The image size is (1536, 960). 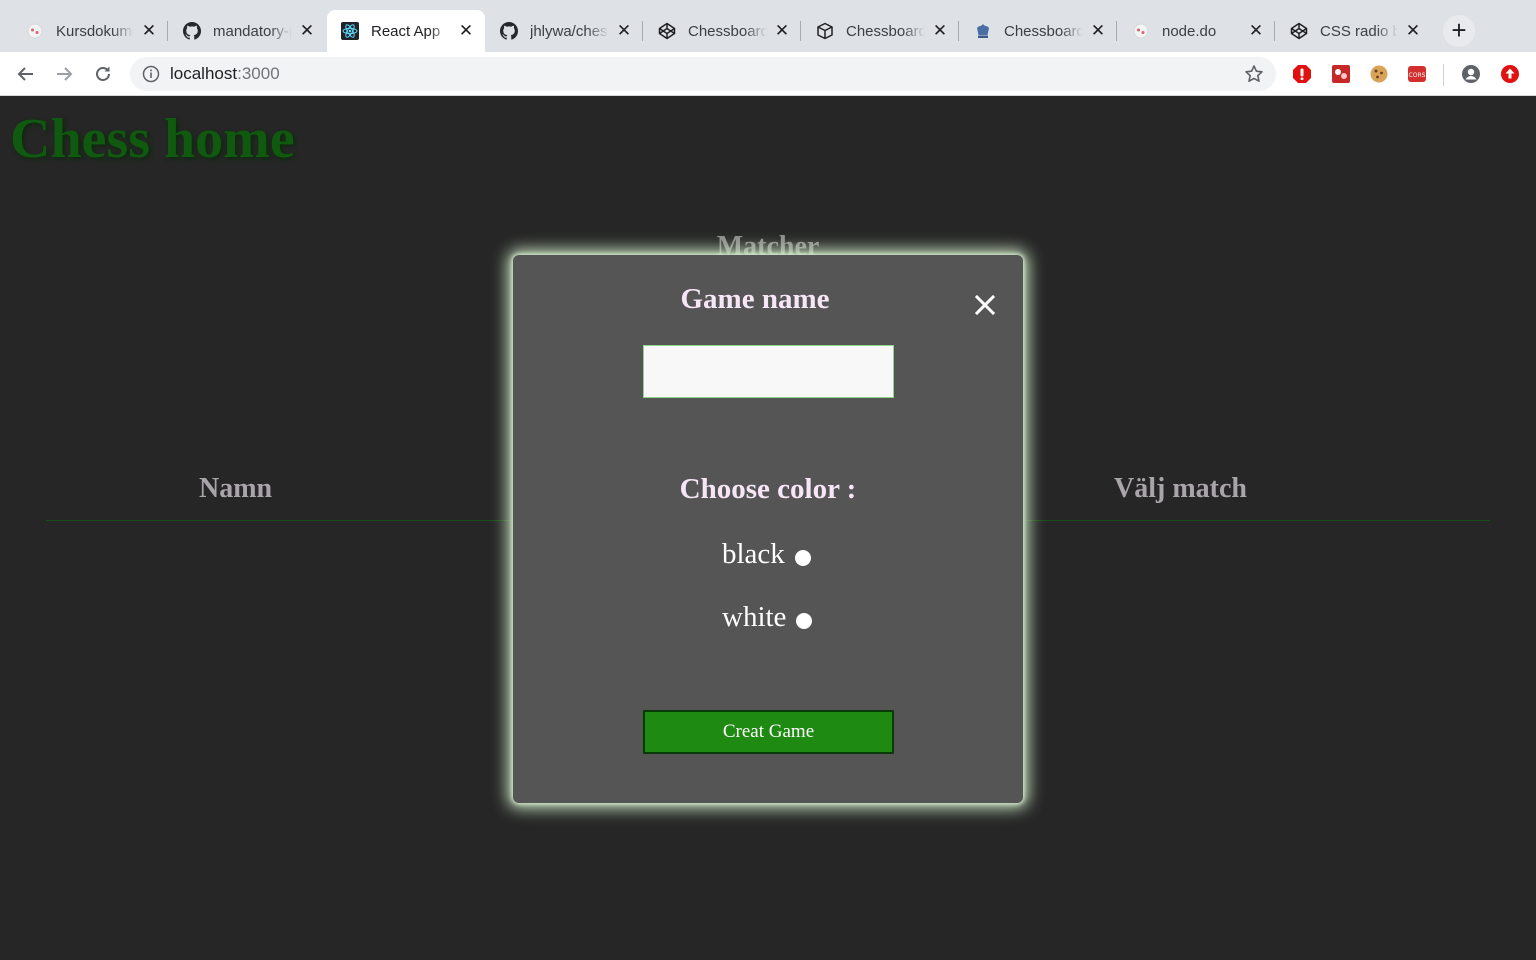 I want to click on close-modal-button, so click(x=985, y=305).